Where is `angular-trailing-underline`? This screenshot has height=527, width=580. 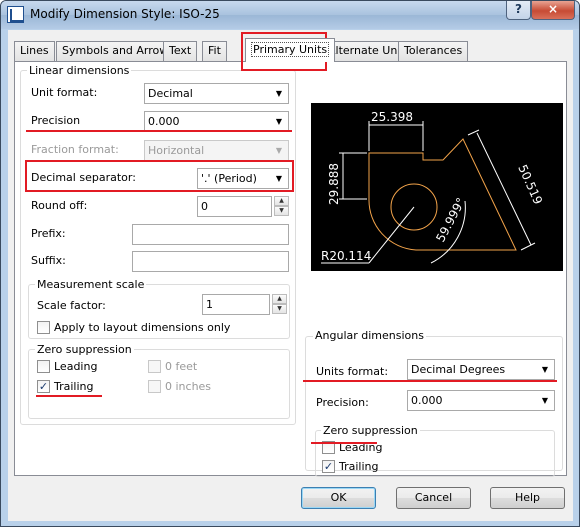
angular-trailing-underline is located at coordinates (344, 443).